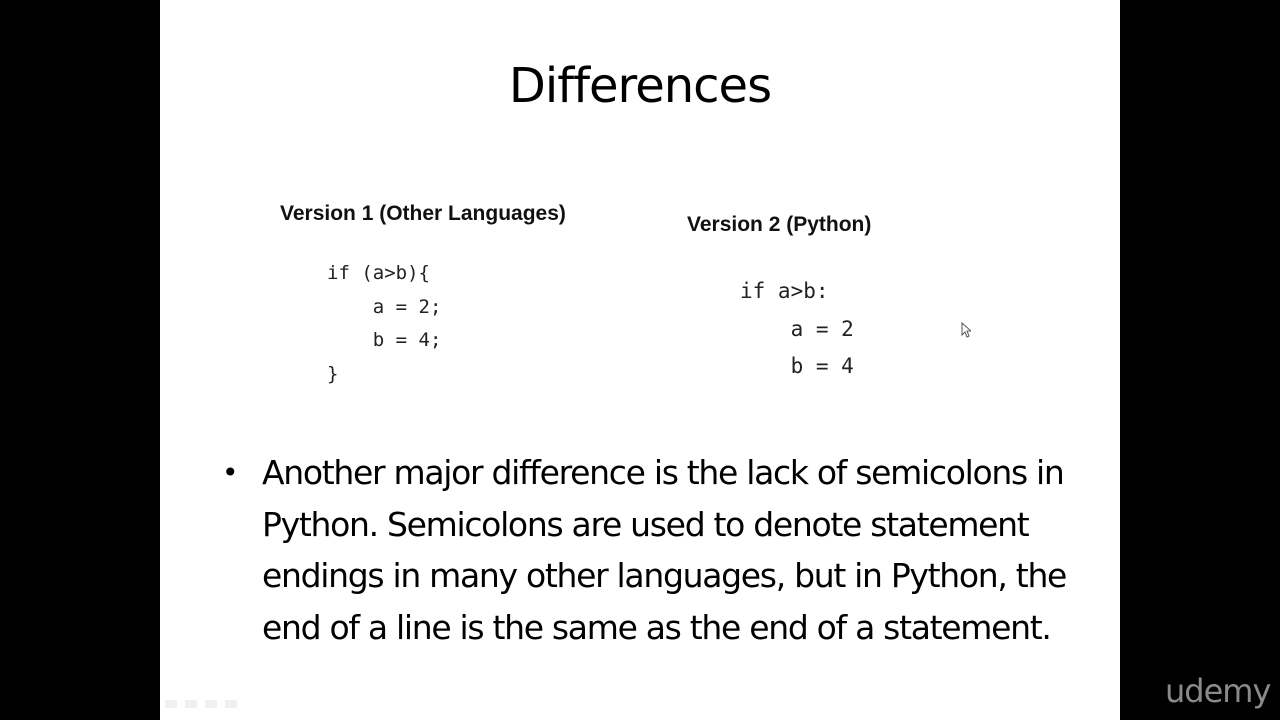 This screenshot has width=1280, height=720. What do you see at coordinates (797, 328) in the screenshot?
I see `version2-code: if a>b: a = 2 b = 4` at bounding box center [797, 328].